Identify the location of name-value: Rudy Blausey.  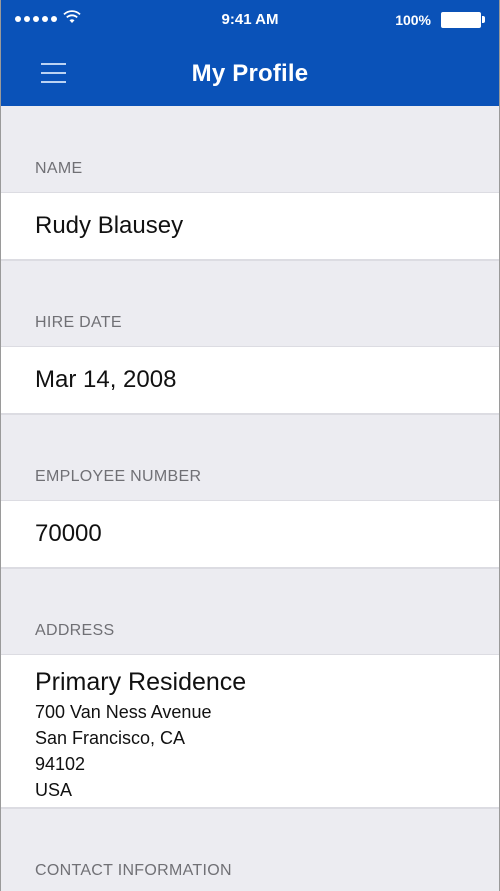
(250, 226).